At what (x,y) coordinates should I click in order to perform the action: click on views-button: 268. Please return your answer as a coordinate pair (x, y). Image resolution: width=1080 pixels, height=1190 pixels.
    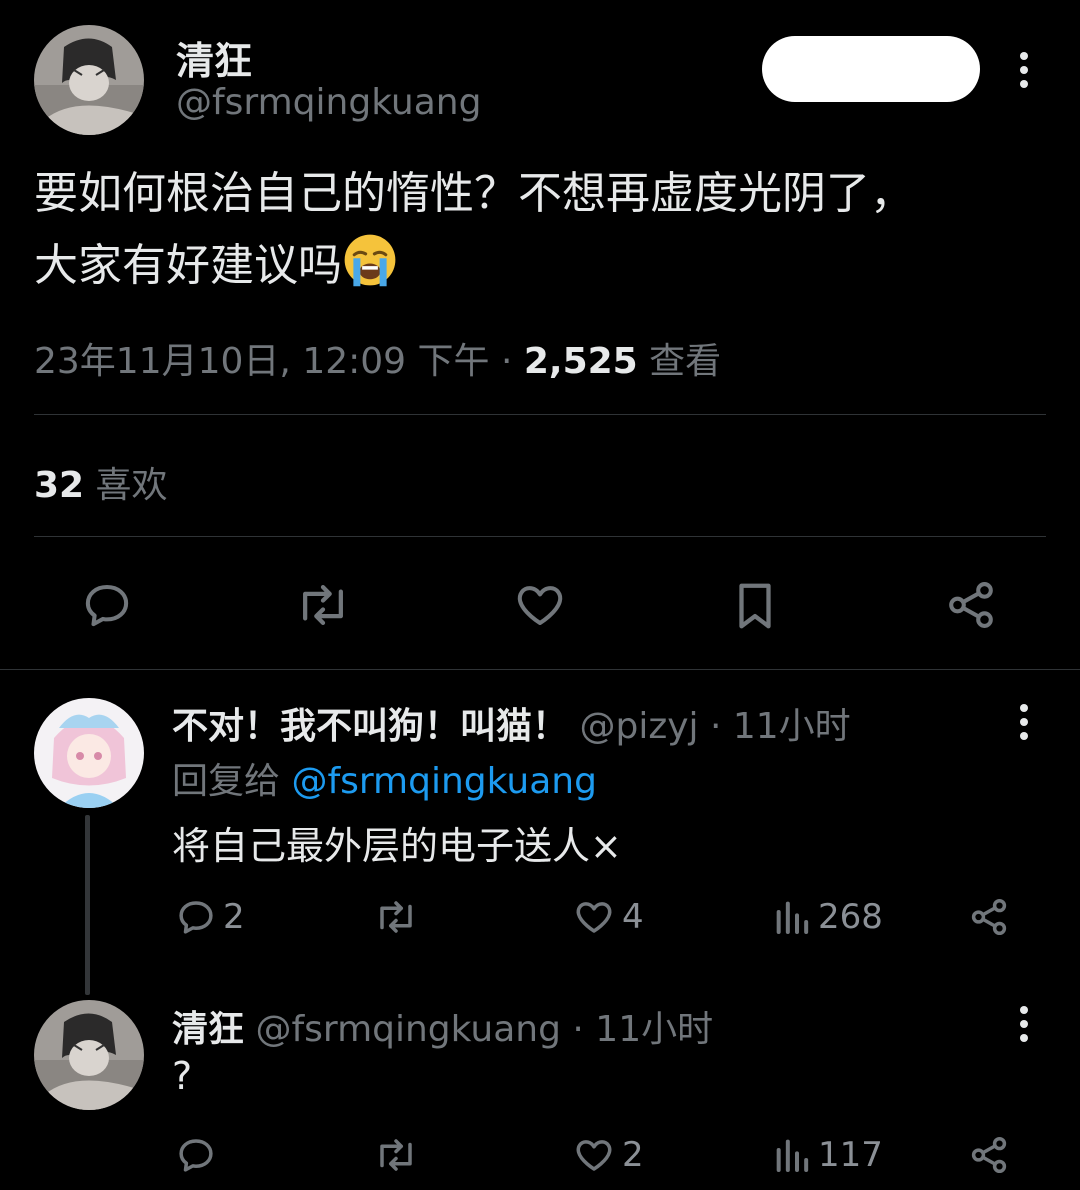
    Looking at the image, I should click on (827, 917).